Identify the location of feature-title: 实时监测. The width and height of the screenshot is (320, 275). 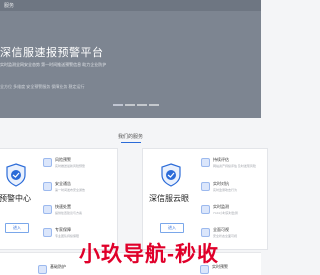
(221, 206).